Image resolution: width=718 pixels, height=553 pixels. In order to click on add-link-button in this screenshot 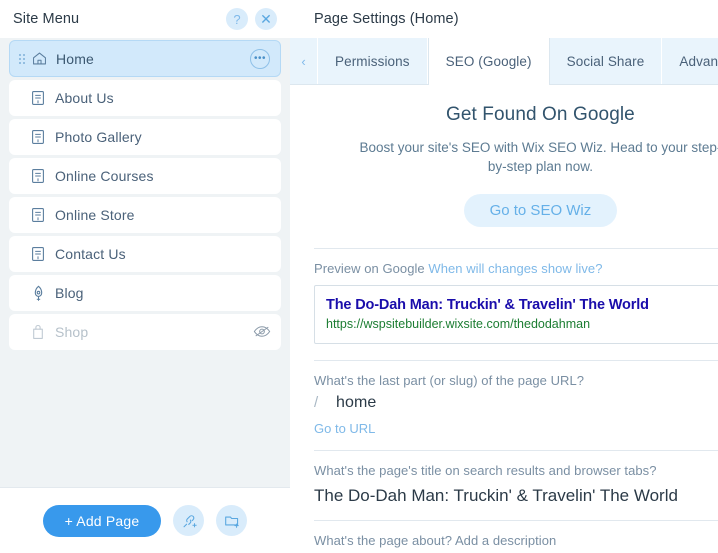, I will do `click(189, 520)`.